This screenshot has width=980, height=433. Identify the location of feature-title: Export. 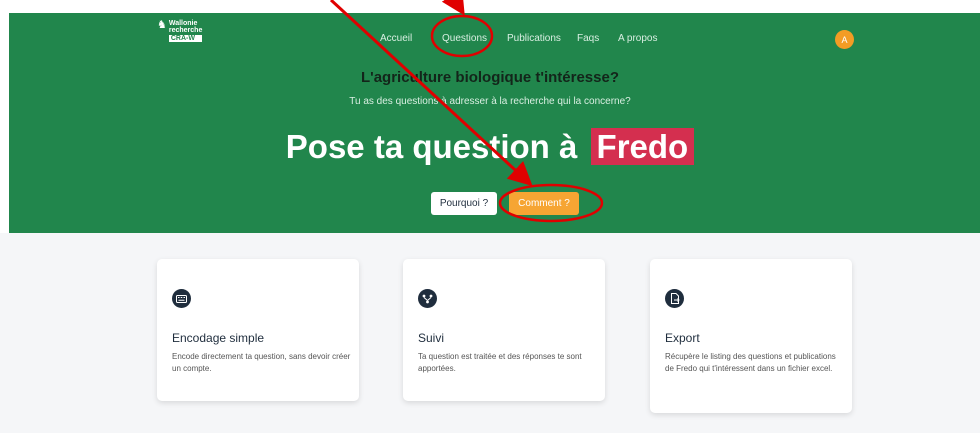
(682, 338).